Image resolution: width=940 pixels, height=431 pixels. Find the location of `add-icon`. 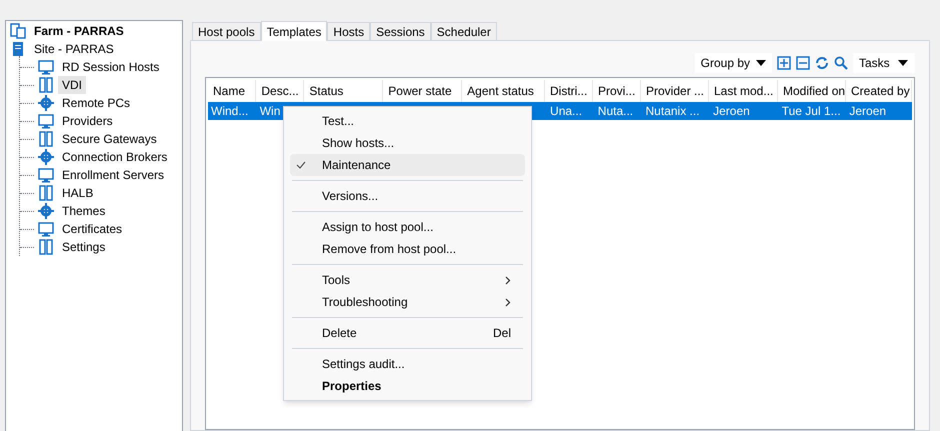

add-icon is located at coordinates (784, 63).